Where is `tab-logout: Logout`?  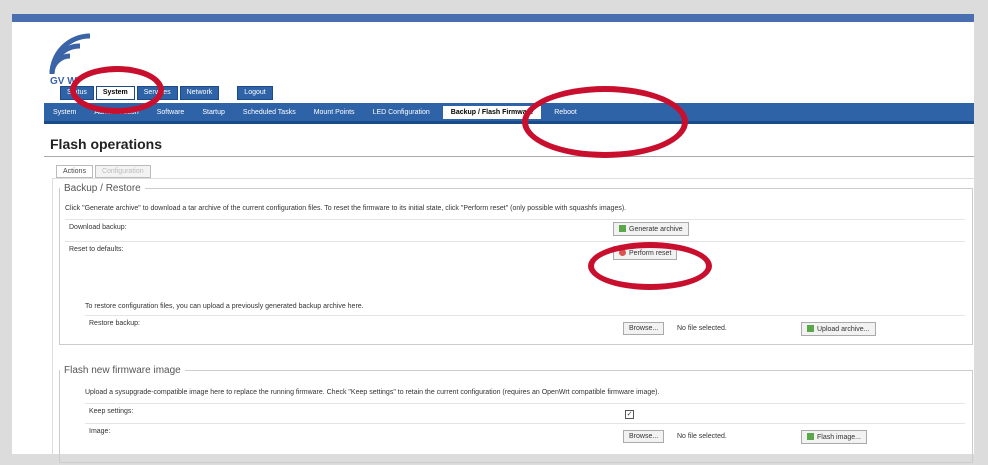 tab-logout: Logout is located at coordinates (255, 93).